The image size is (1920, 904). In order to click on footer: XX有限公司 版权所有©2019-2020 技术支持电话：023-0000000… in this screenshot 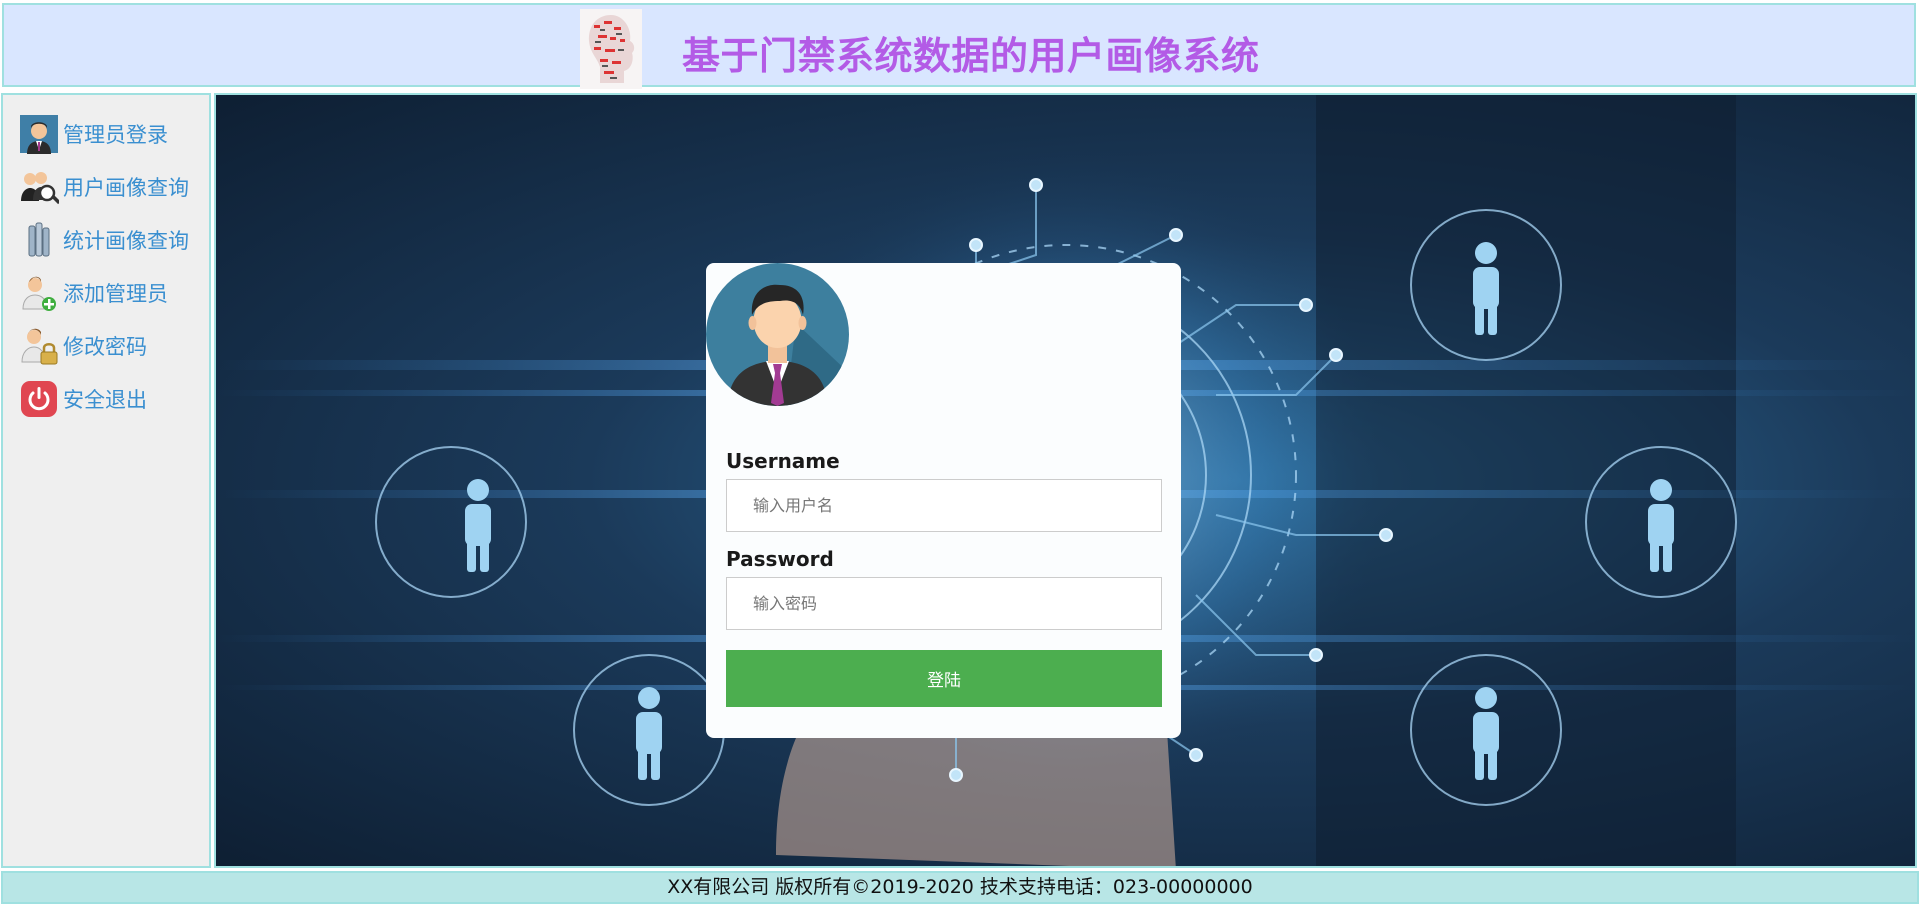, I will do `click(960, 887)`.